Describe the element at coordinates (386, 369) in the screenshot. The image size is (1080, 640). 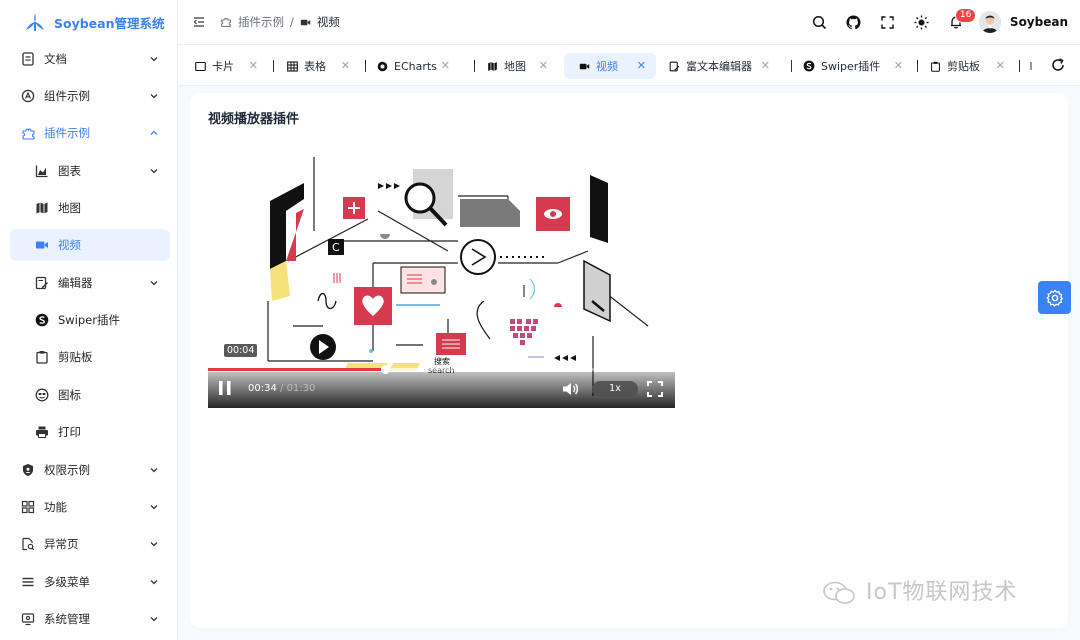
I see `progress-knob` at that location.